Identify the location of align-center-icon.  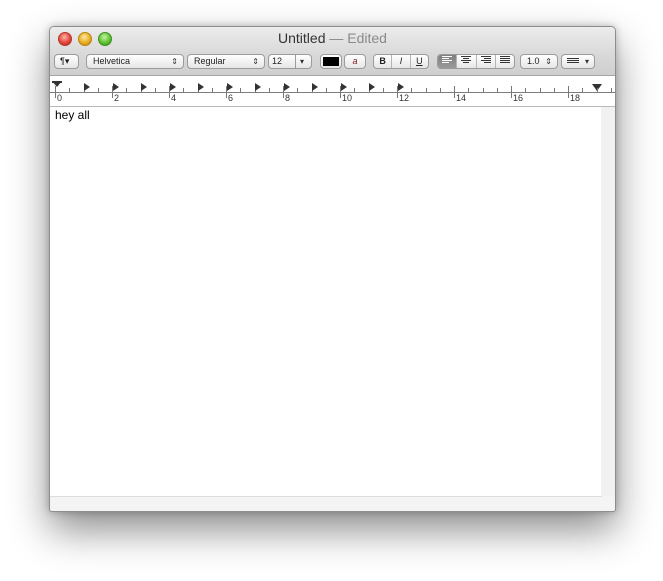
(466, 59).